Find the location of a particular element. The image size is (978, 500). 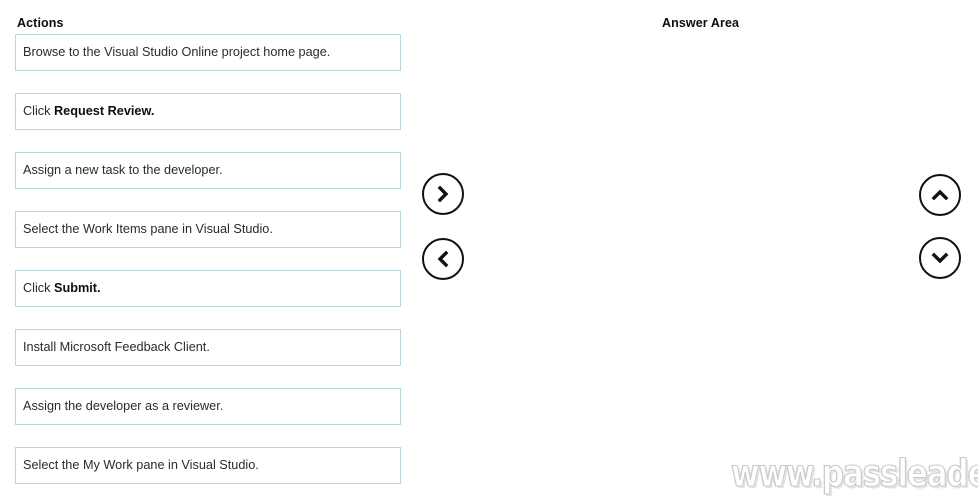

chevron-left-icon is located at coordinates (443, 259).